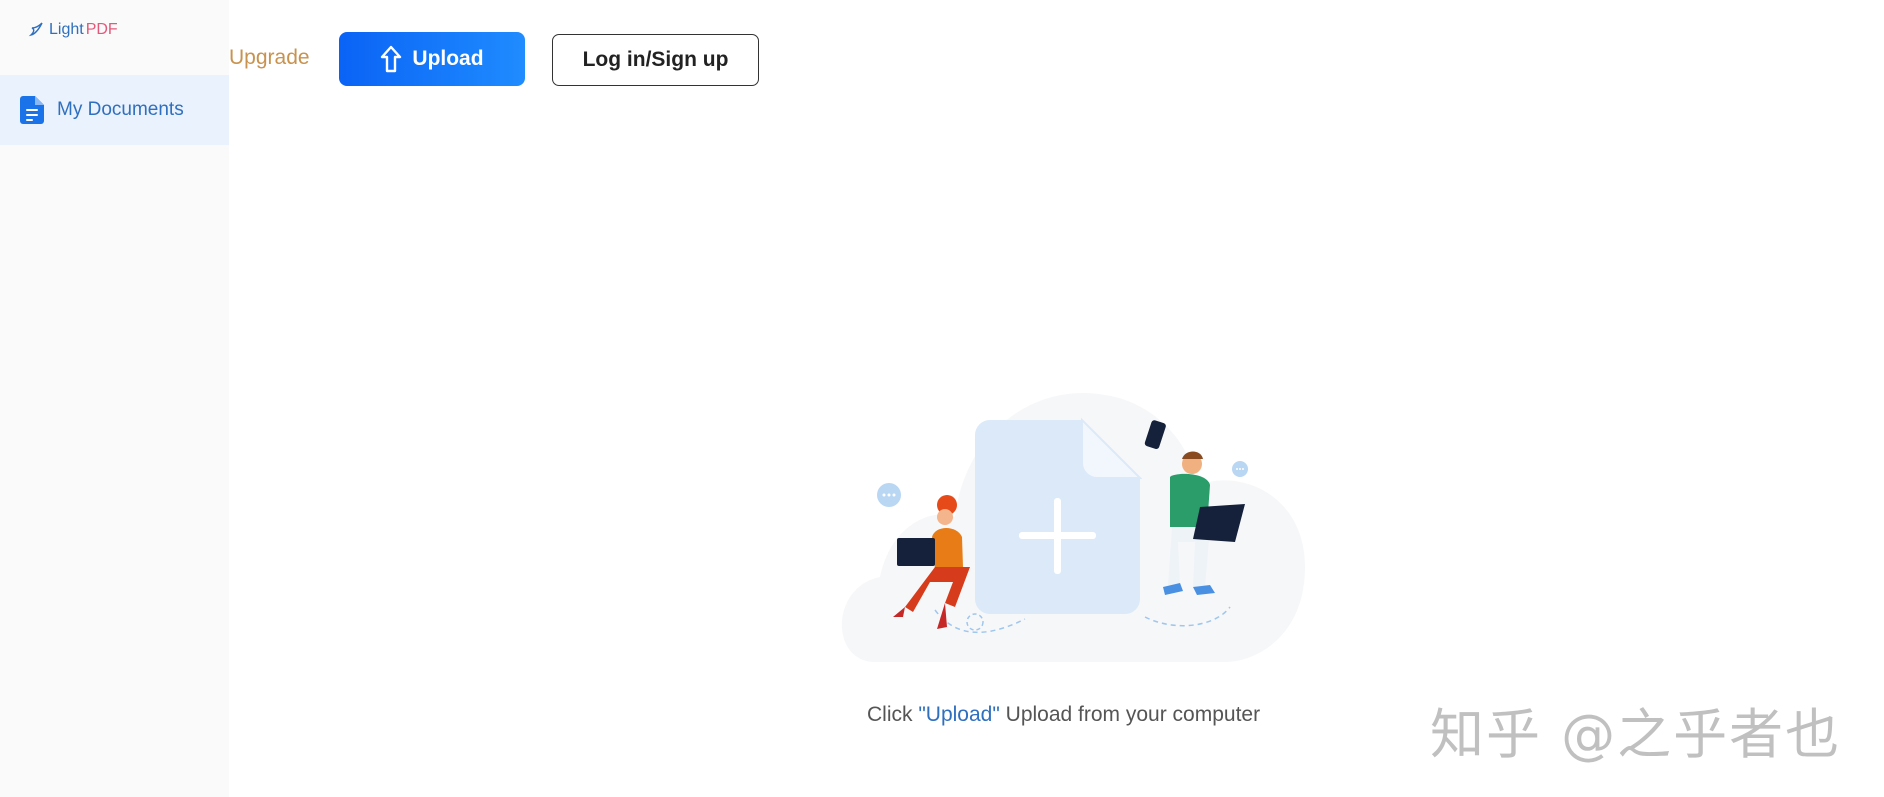  What do you see at coordinates (1130, 714) in the screenshot?
I see `hint-suffix: Upload from your computer` at bounding box center [1130, 714].